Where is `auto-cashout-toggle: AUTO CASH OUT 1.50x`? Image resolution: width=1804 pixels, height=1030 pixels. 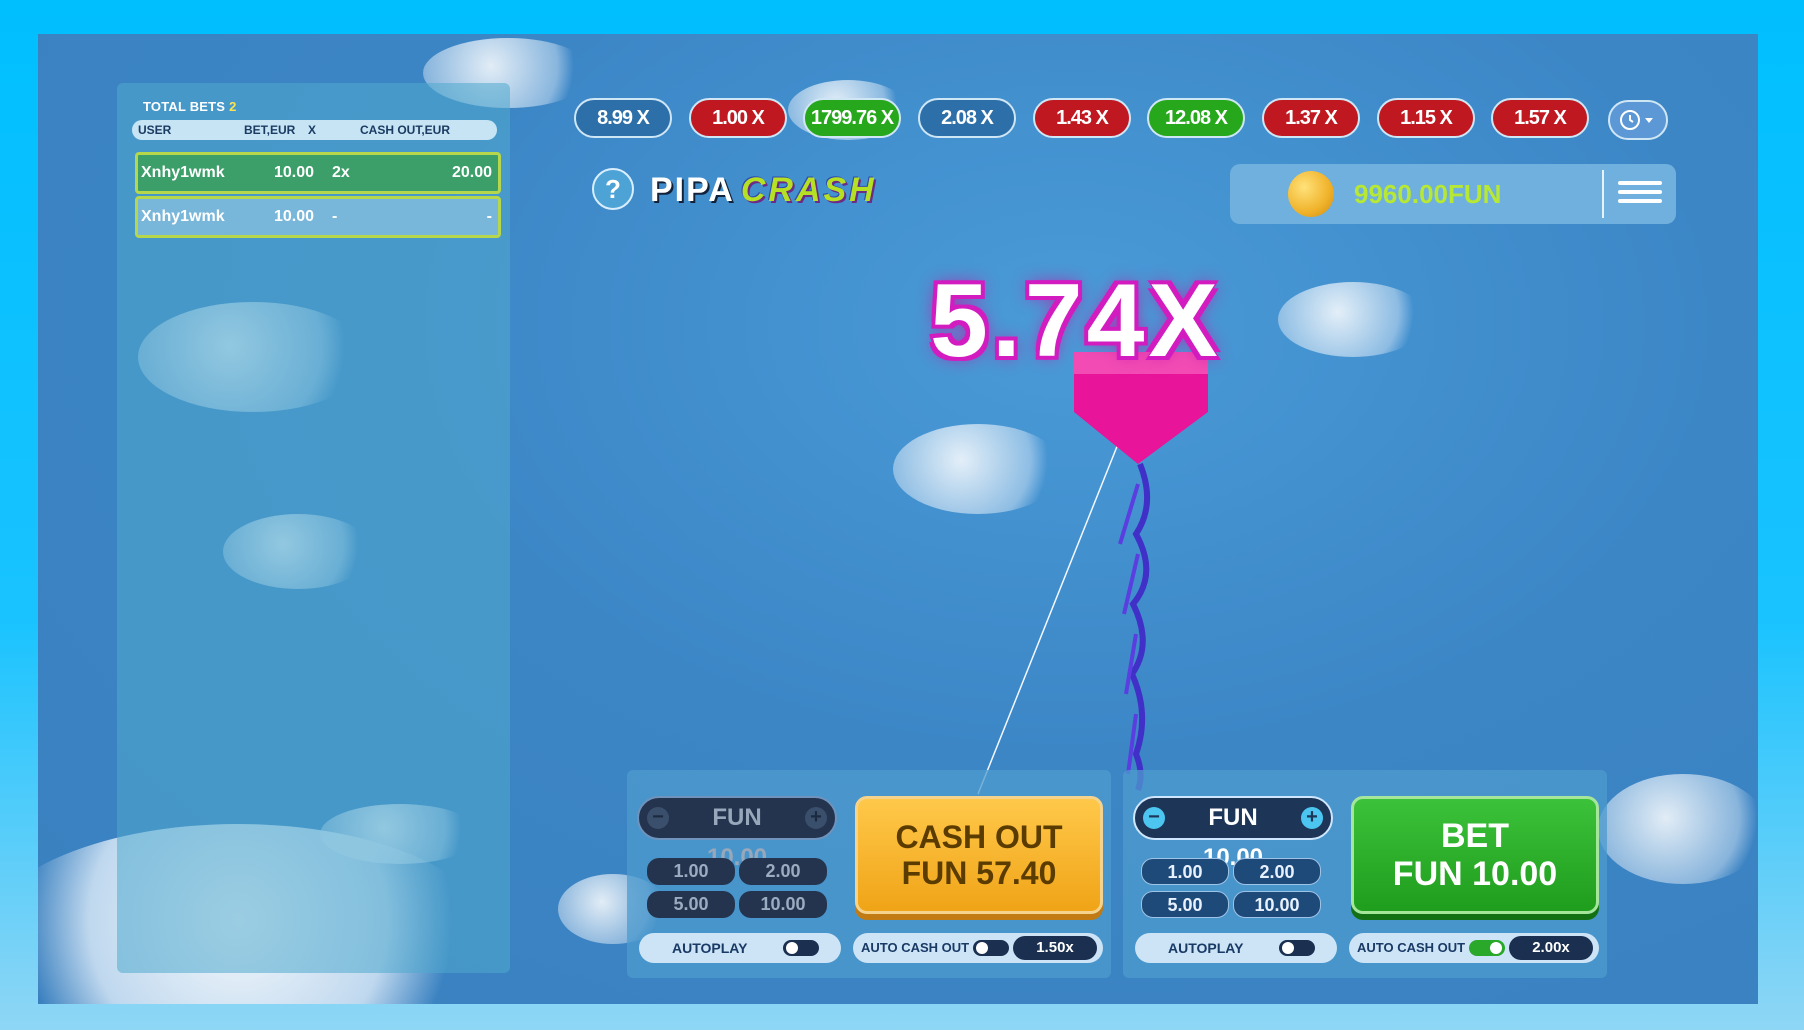 auto-cashout-toggle: AUTO CASH OUT 1.50x is located at coordinates (978, 948).